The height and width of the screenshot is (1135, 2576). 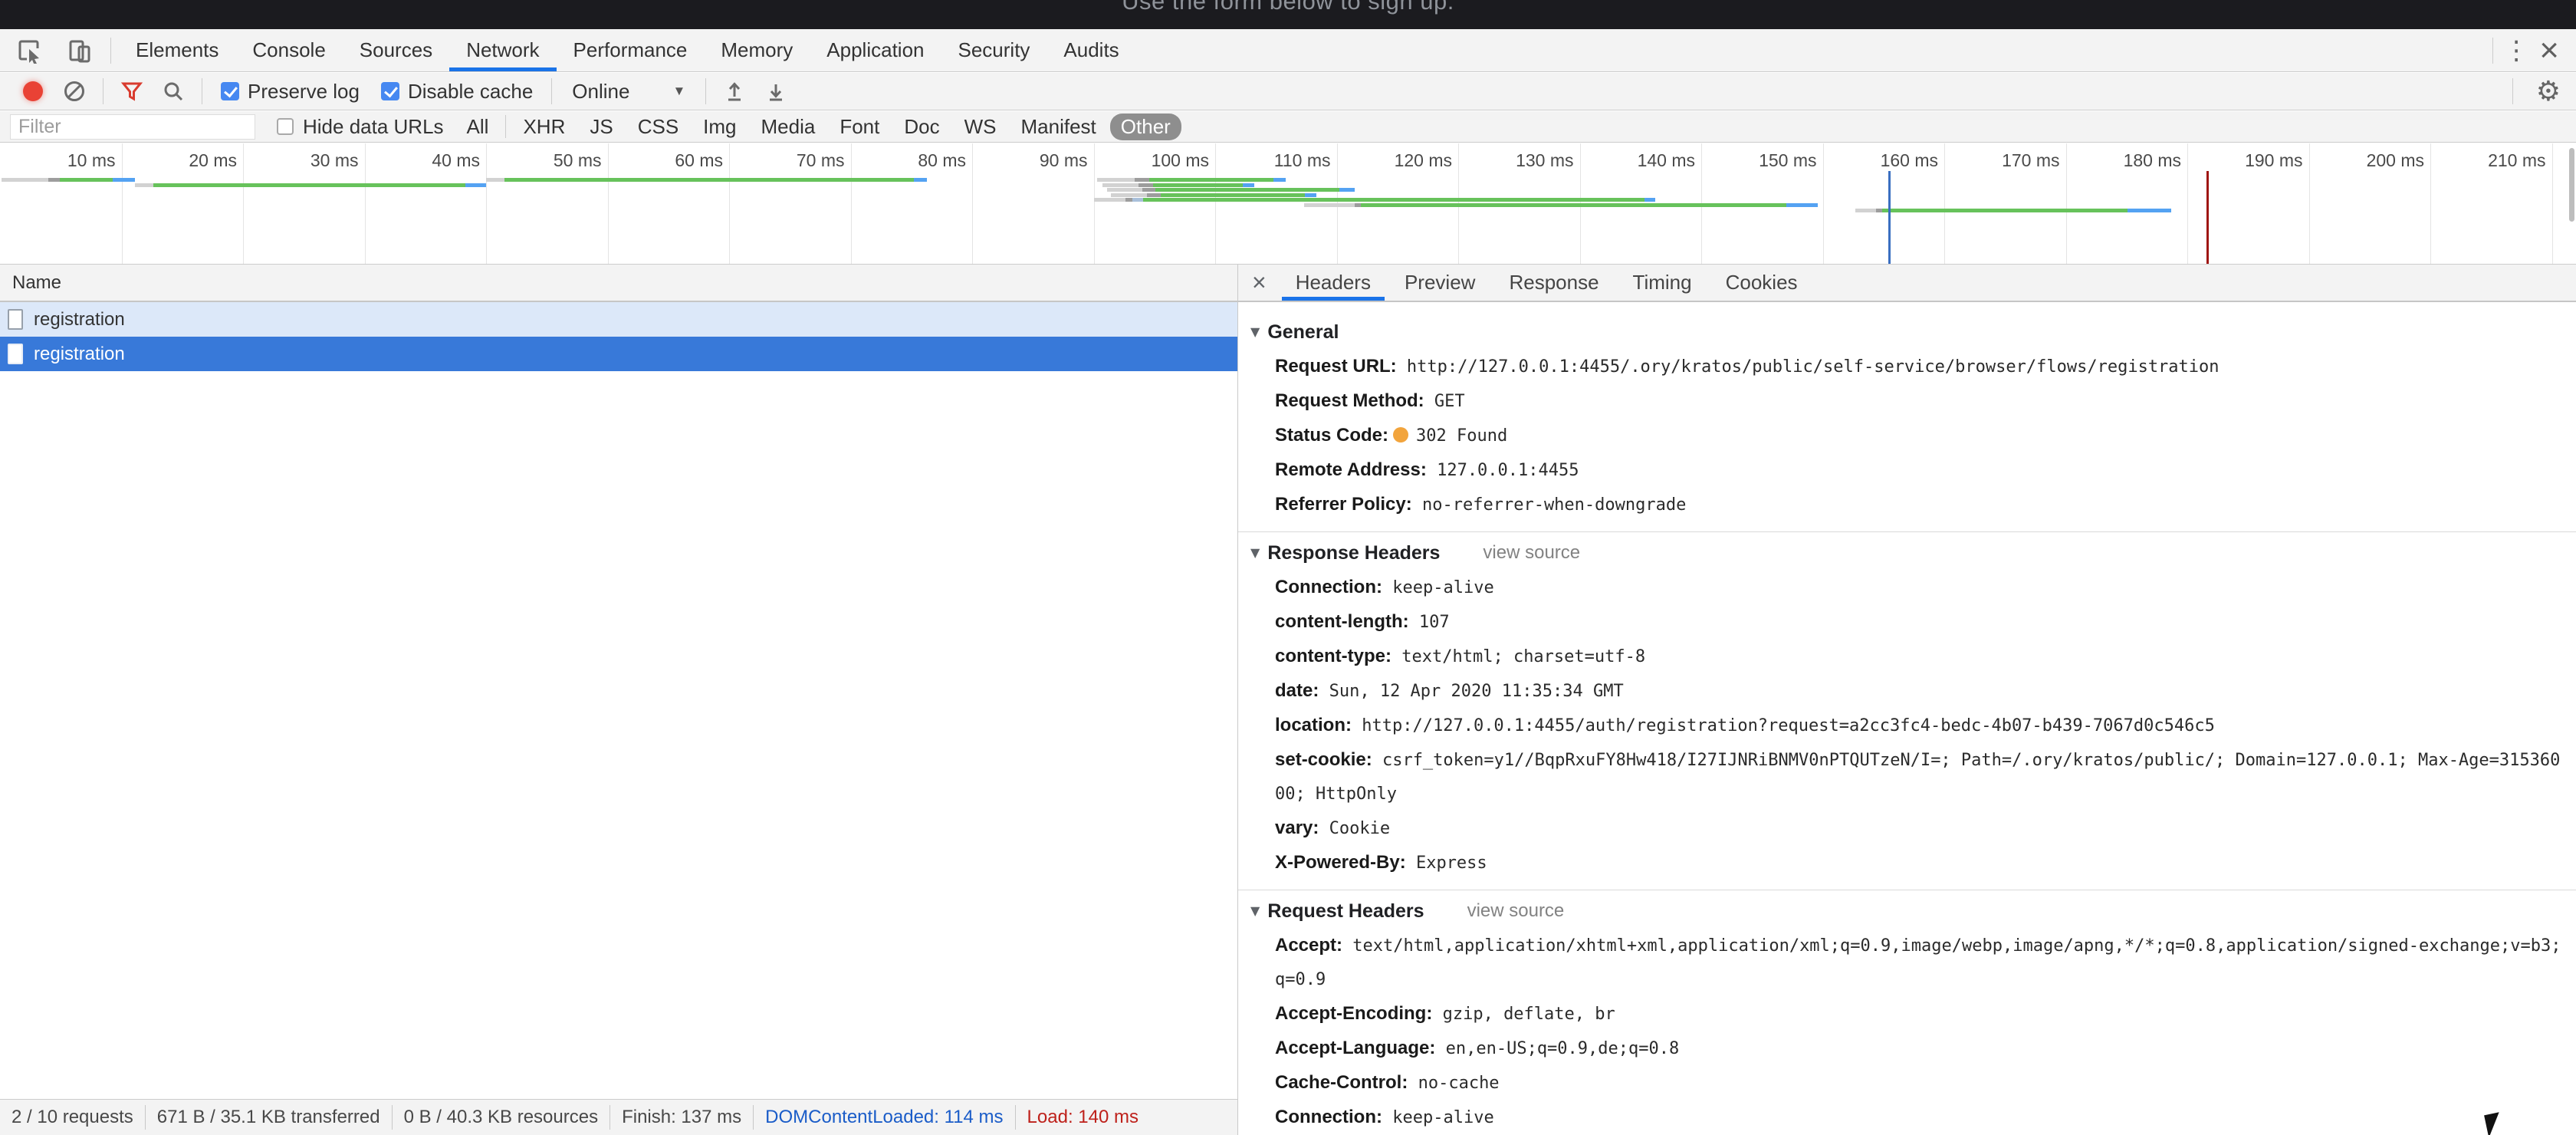 What do you see at coordinates (456, 92) in the screenshot?
I see `disable-cache-checkbox: Disable cache` at bounding box center [456, 92].